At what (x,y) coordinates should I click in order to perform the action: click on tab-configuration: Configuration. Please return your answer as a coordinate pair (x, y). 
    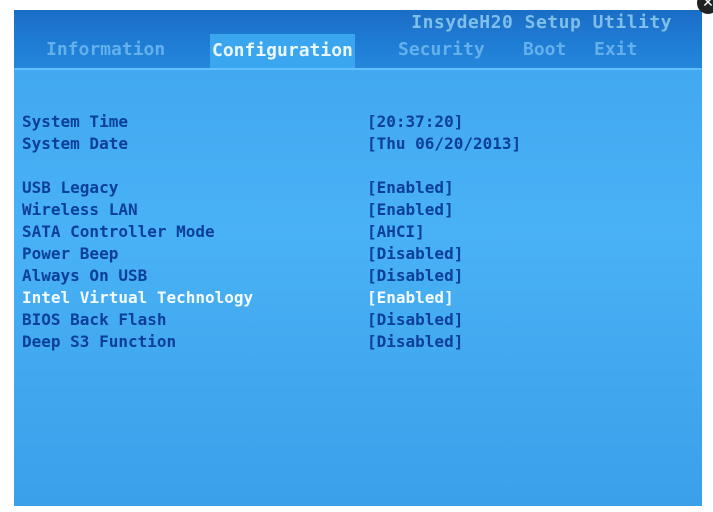
    Looking at the image, I should click on (282, 51).